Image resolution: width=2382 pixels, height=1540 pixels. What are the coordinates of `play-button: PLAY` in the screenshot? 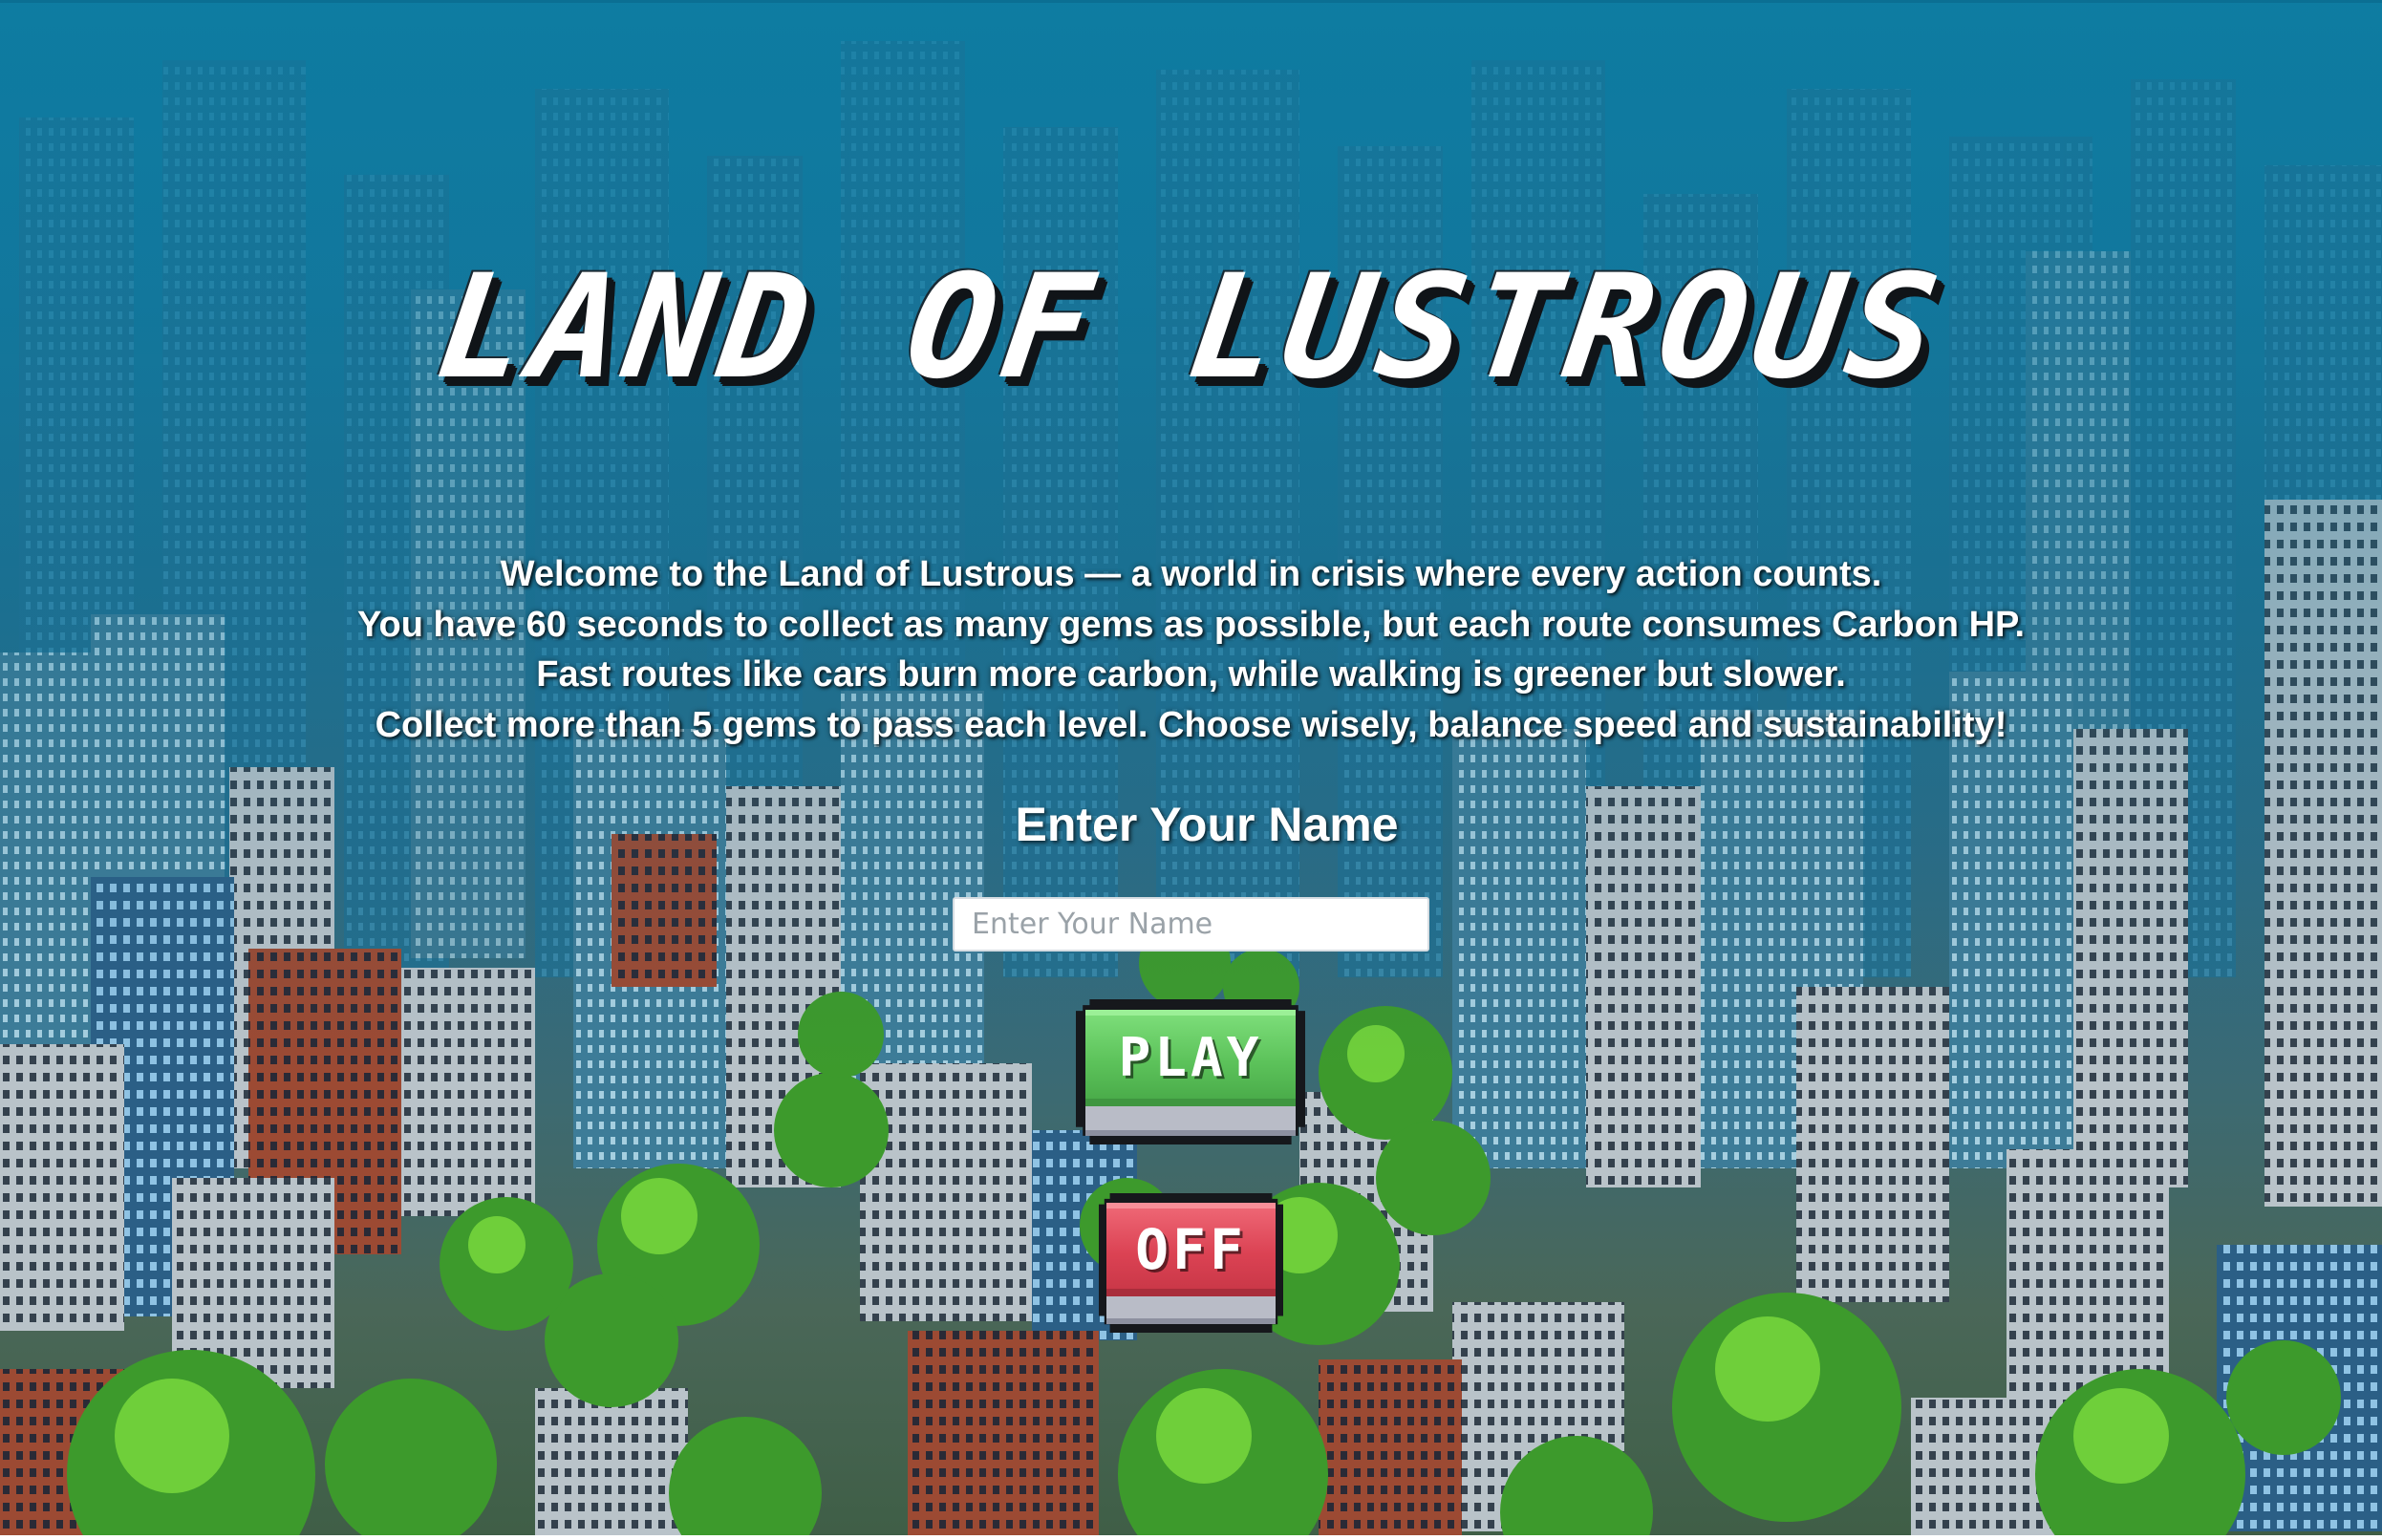 It's located at (1190, 1071).